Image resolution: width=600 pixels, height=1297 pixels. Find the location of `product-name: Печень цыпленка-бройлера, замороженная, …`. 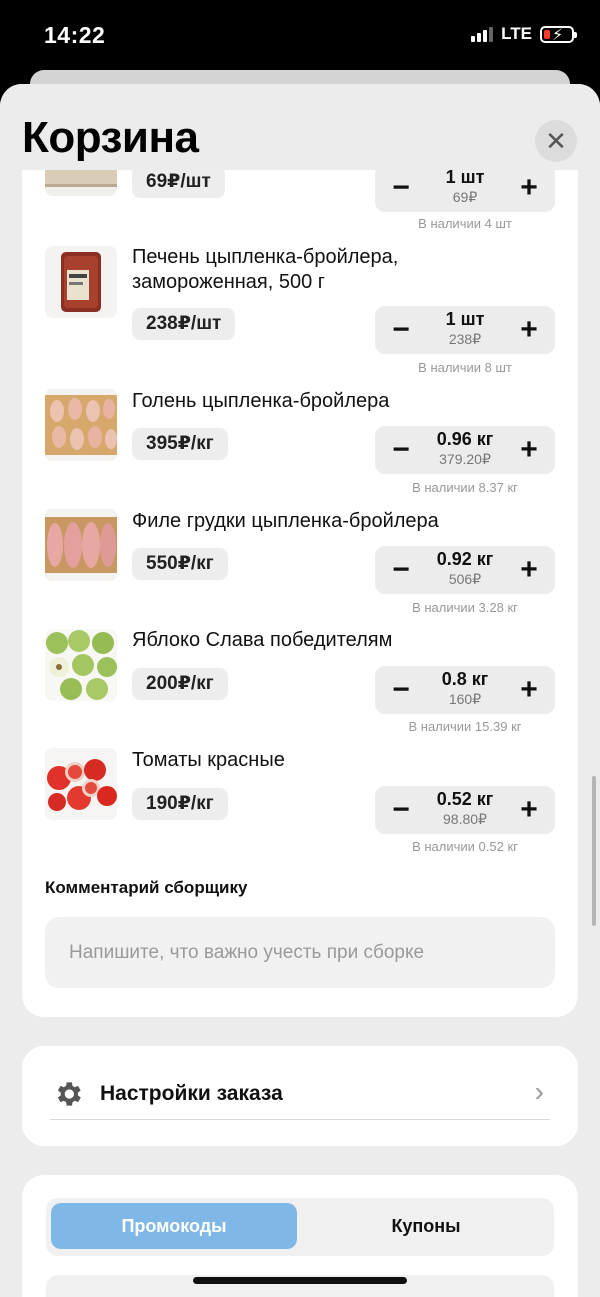

product-name: Печень цыпленка-бройлера, замороженная, … is located at coordinates (292, 270).